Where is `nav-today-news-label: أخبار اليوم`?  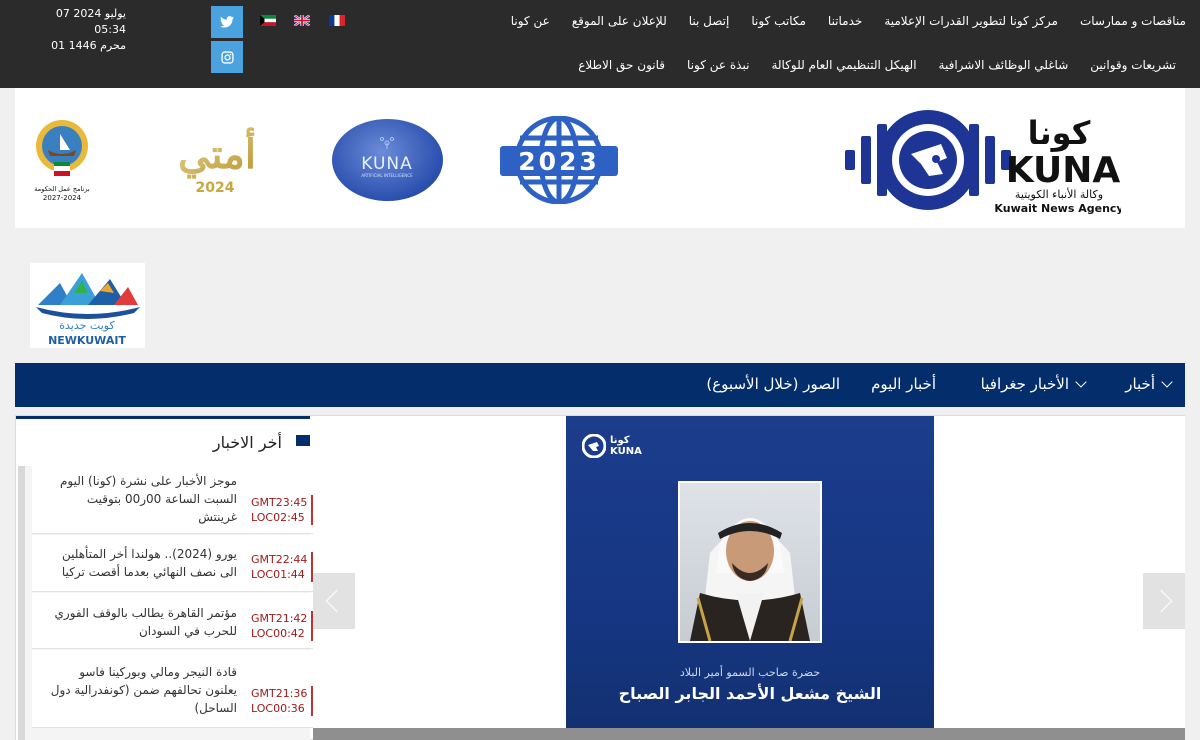
nav-today-news-label: أخبار اليوم is located at coordinates (903, 384).